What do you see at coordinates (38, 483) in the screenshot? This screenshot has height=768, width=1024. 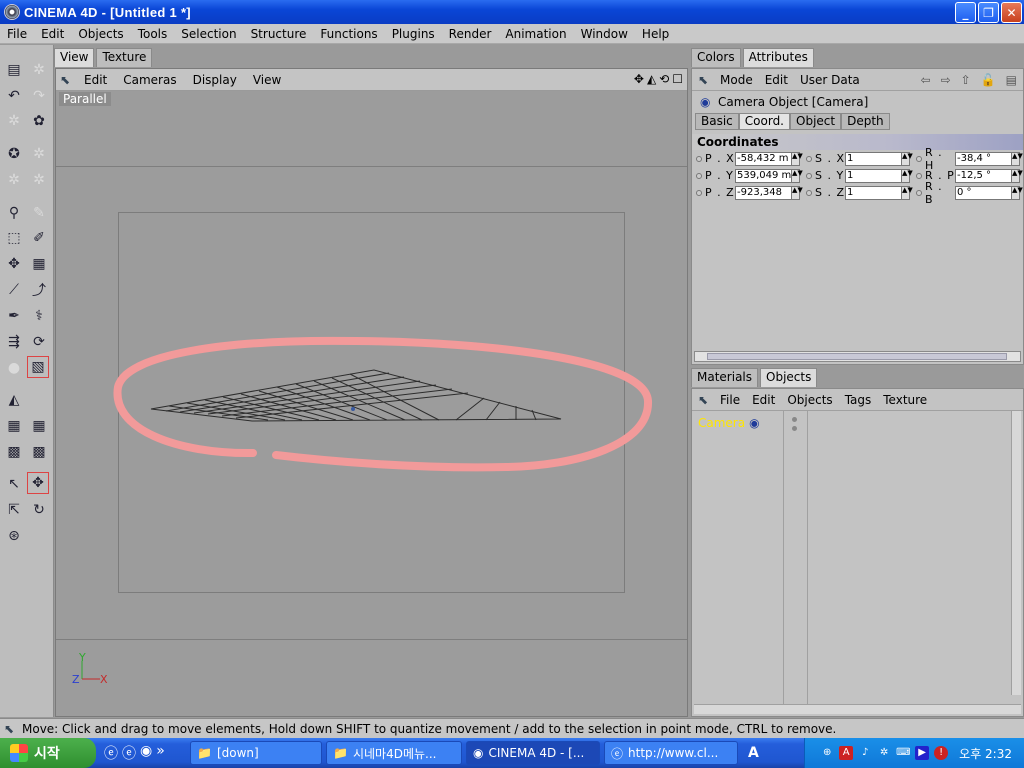 I see `move-tool-icon: ✥` at bounding box center [38, 483].